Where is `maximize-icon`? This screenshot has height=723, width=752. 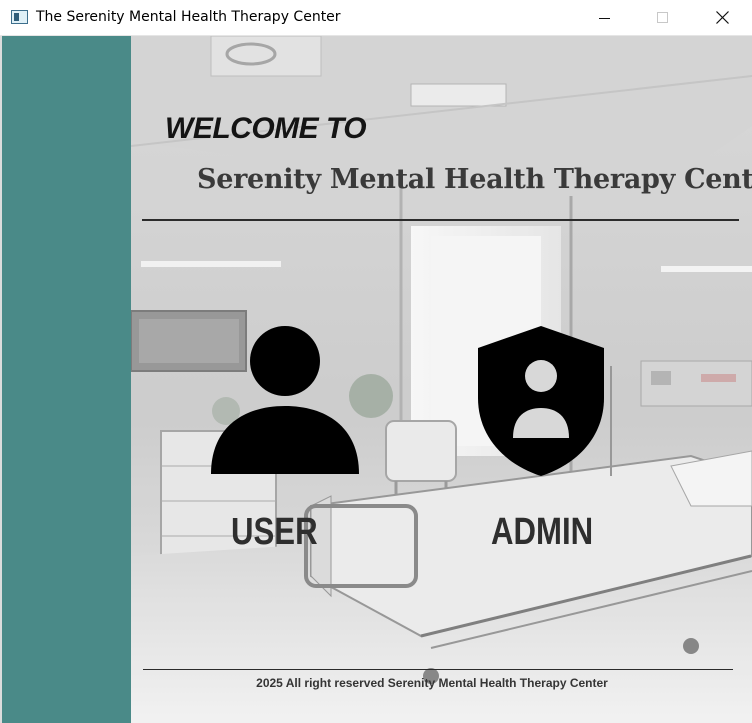 maximize-icon is located at coordinates (662, 17).